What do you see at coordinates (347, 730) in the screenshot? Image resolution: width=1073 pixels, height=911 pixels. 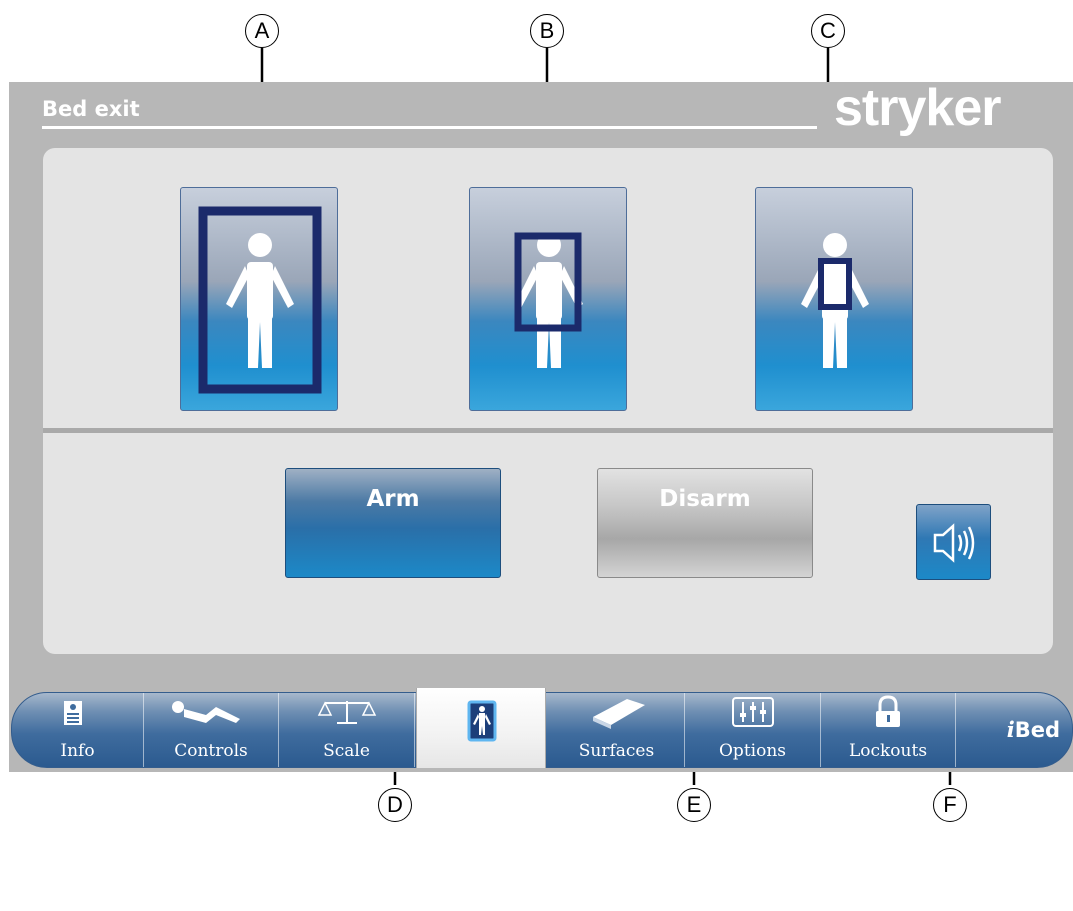 I see `nav-scale: Scale` at bounding box center [347, 730].